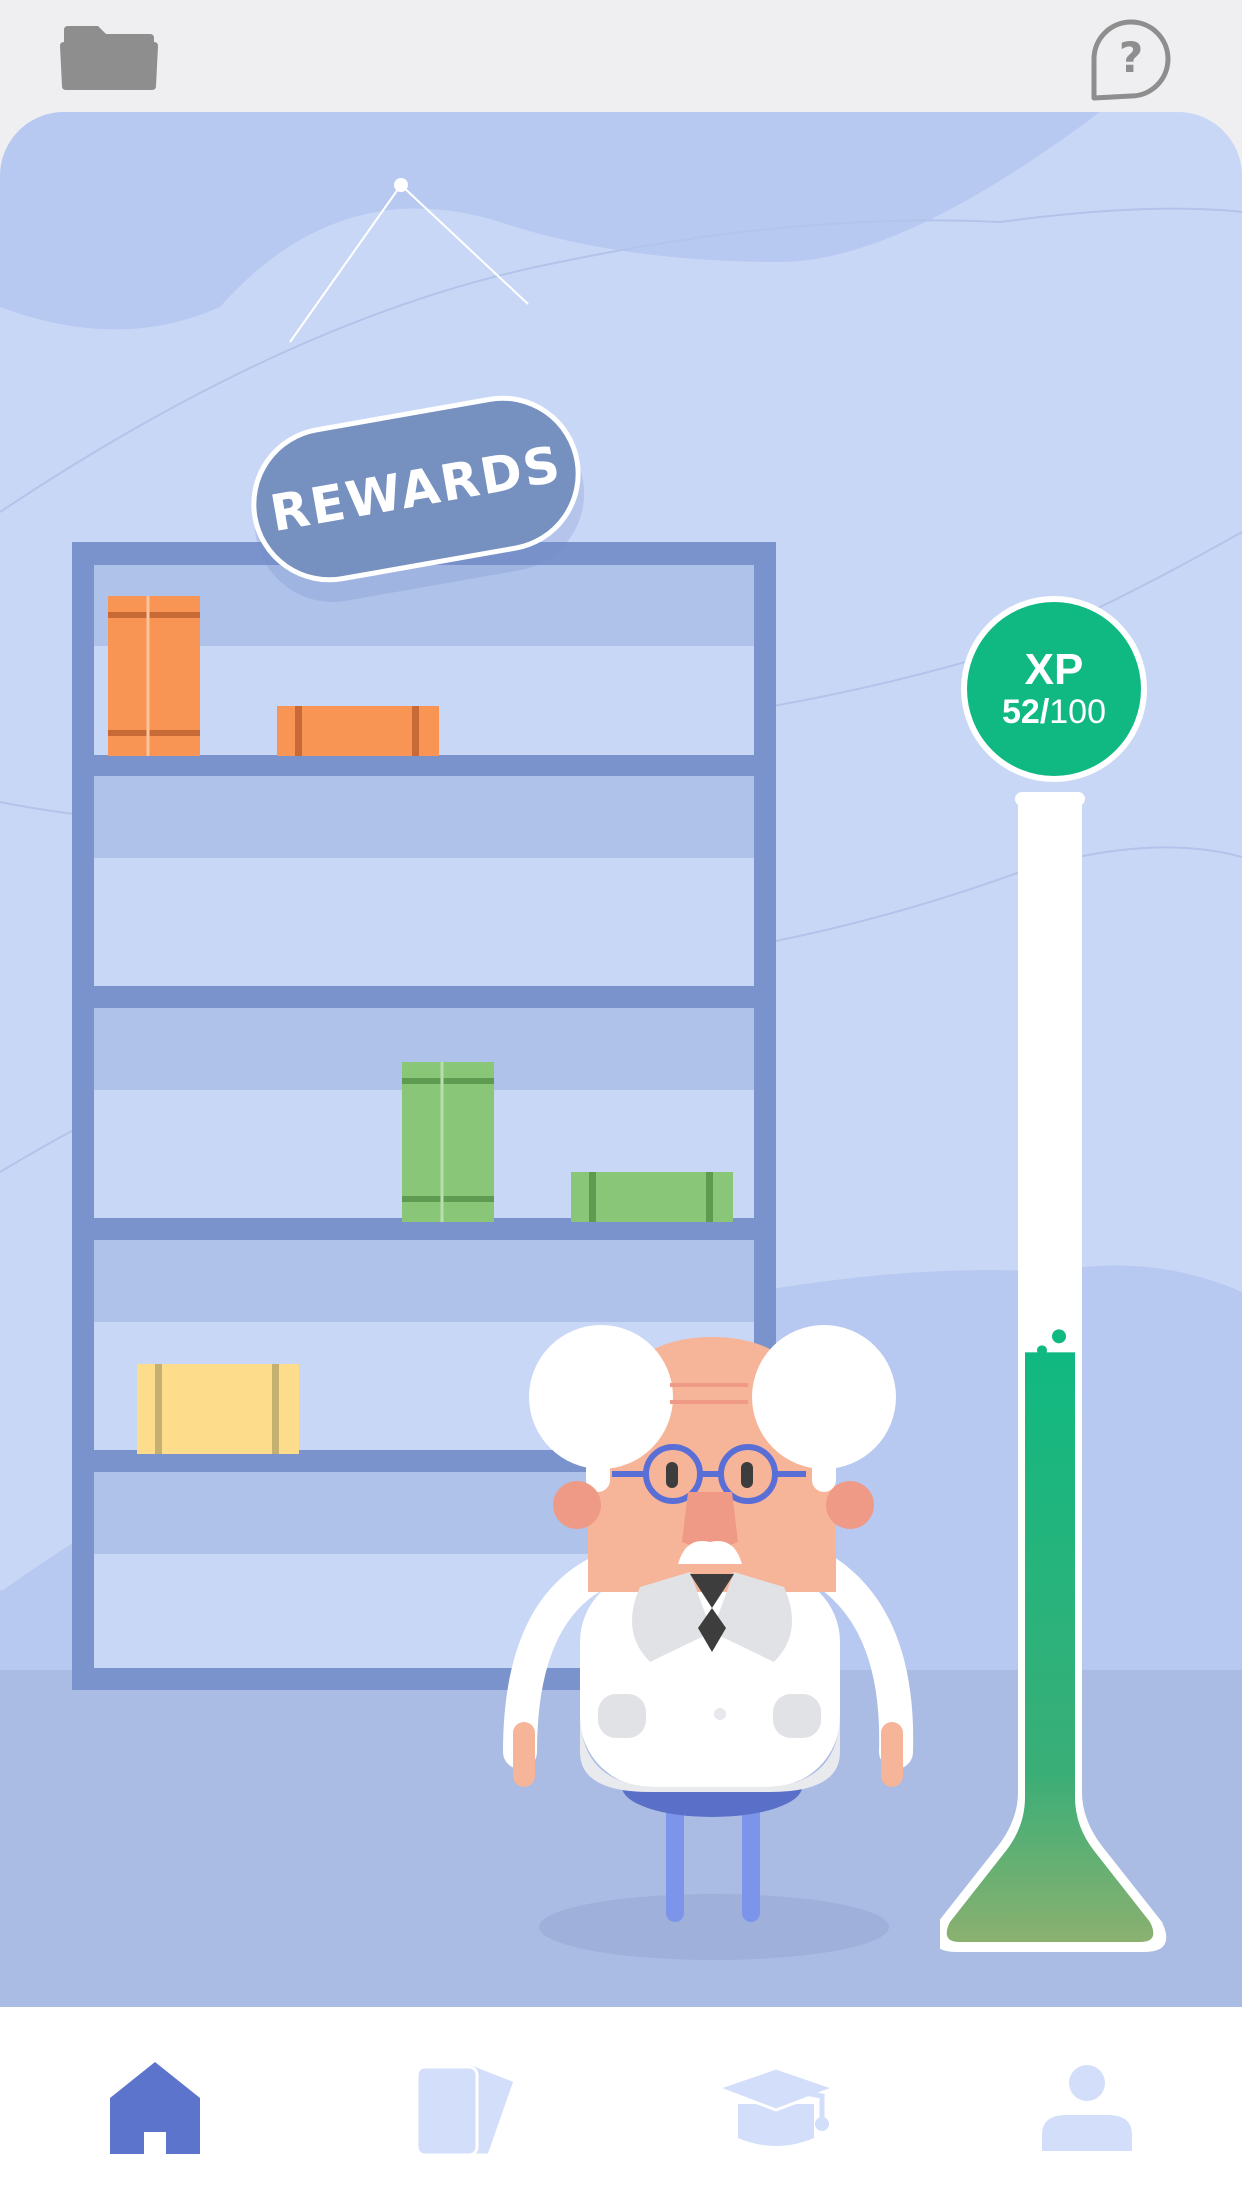  I want to click on xp-progress-liquid, so click(1050, 1647).